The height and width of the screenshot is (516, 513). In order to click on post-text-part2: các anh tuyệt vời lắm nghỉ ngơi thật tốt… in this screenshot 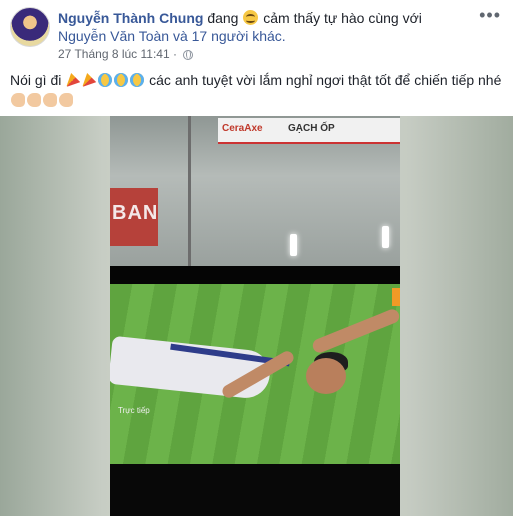, I will do `click(325, 80)`.